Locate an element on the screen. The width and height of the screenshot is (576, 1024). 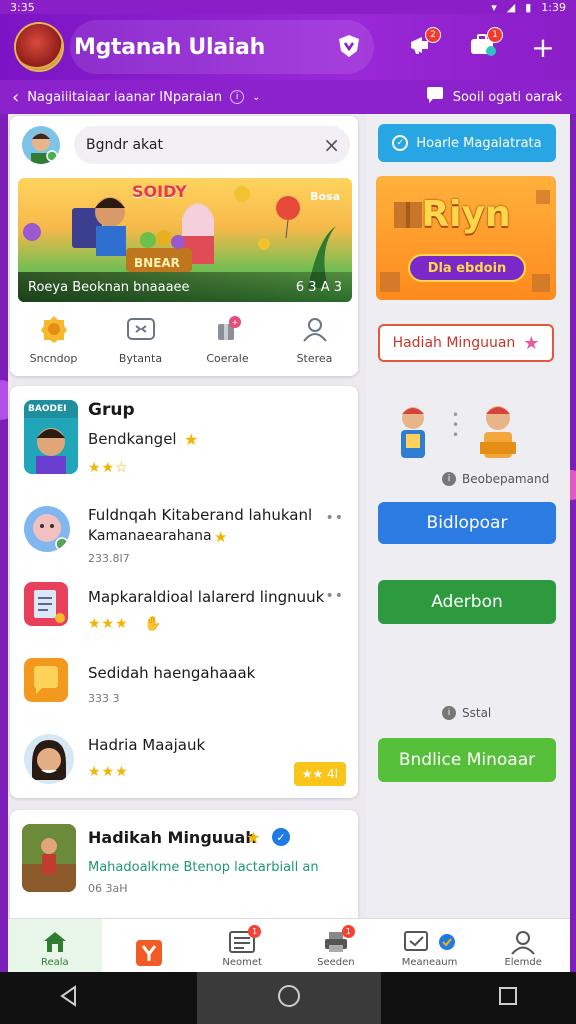
document-icon is located at coordinates (46, 604).